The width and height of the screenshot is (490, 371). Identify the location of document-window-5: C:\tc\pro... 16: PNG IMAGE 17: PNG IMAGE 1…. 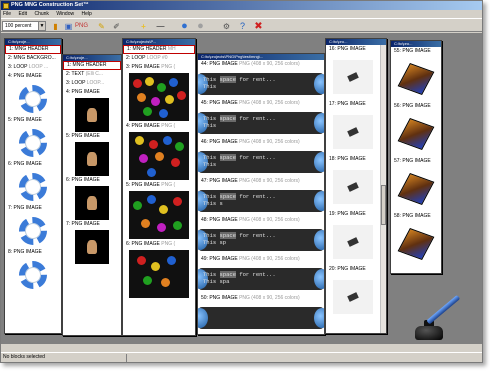
(356, 186).